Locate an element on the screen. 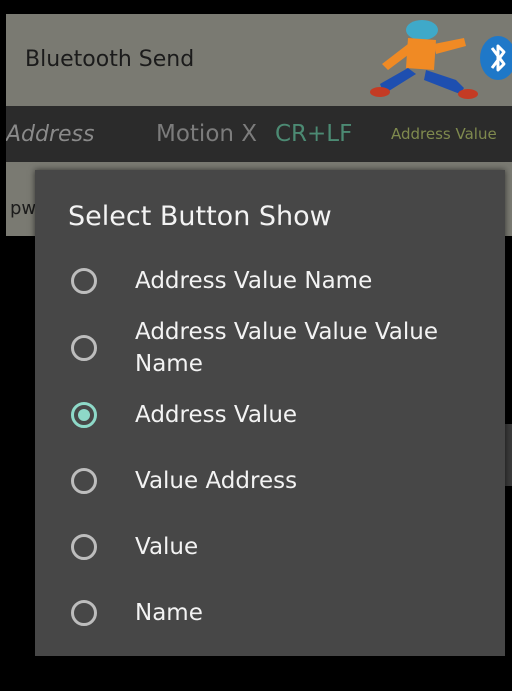  status-bar is located at coordinates (256, 7).